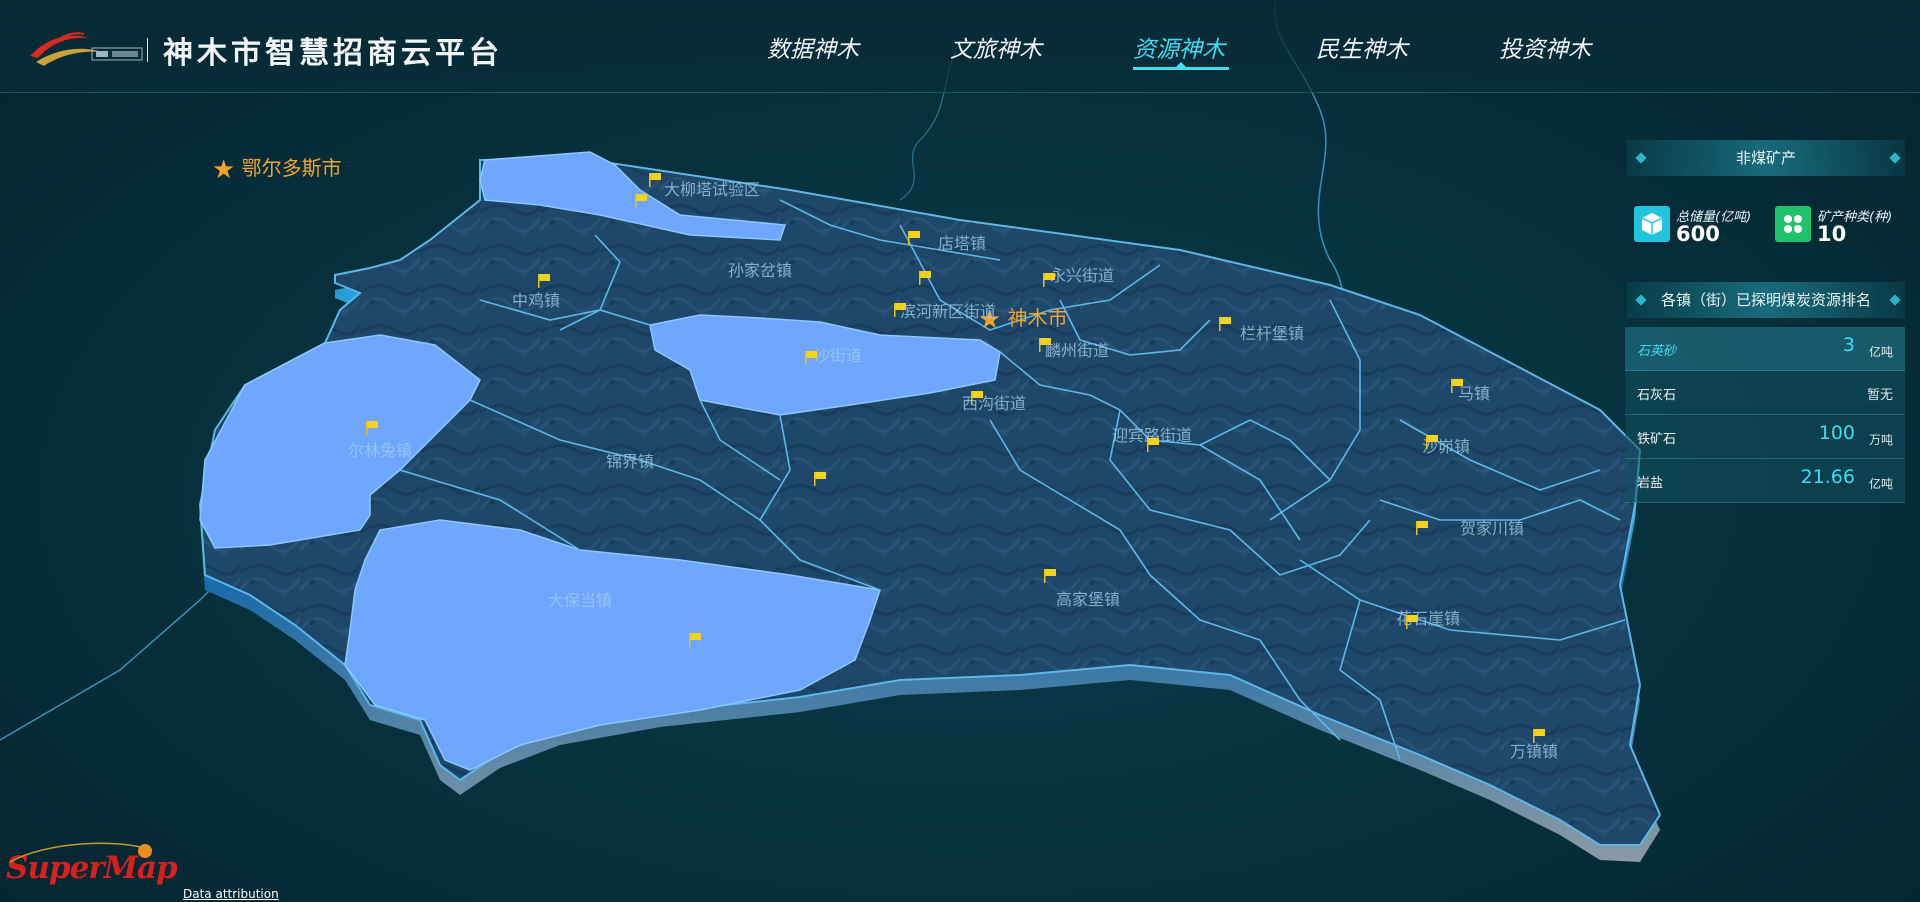  Describe the element at coordinates (1077, 349) in the screenshot. I see `township-label: 麟州街道` at that location.